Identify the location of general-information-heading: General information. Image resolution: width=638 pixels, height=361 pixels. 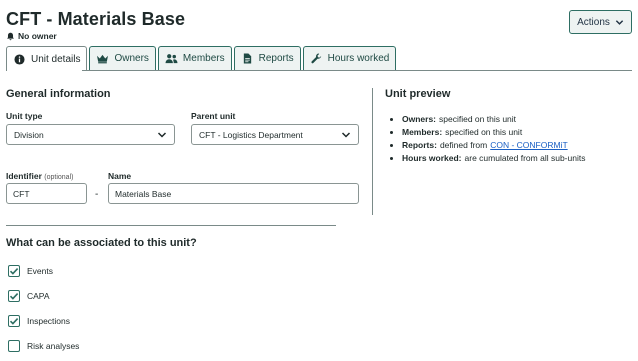
(58, 94).